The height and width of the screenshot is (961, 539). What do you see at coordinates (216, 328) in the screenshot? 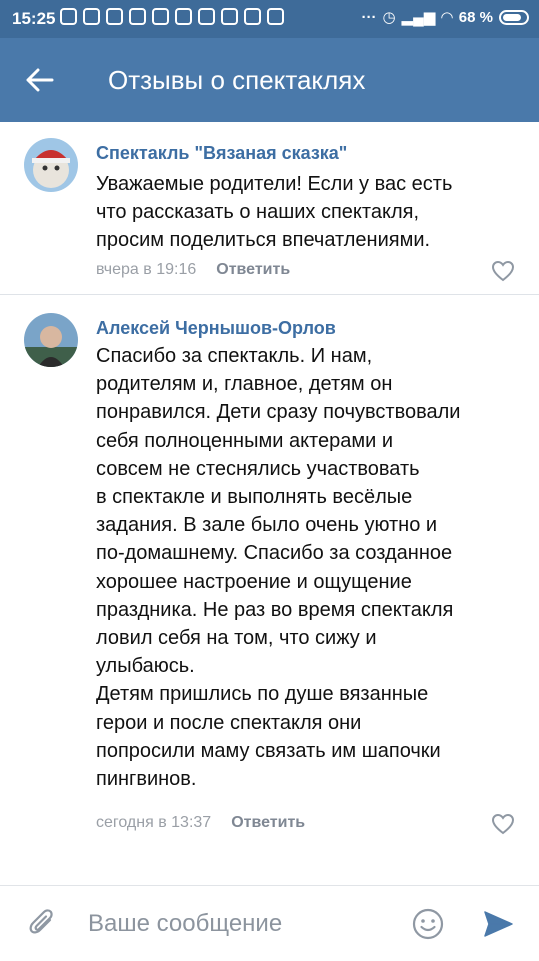
I see `comment-author: Алексей Чернышов-Орлов` at bounding box center [216, 328].